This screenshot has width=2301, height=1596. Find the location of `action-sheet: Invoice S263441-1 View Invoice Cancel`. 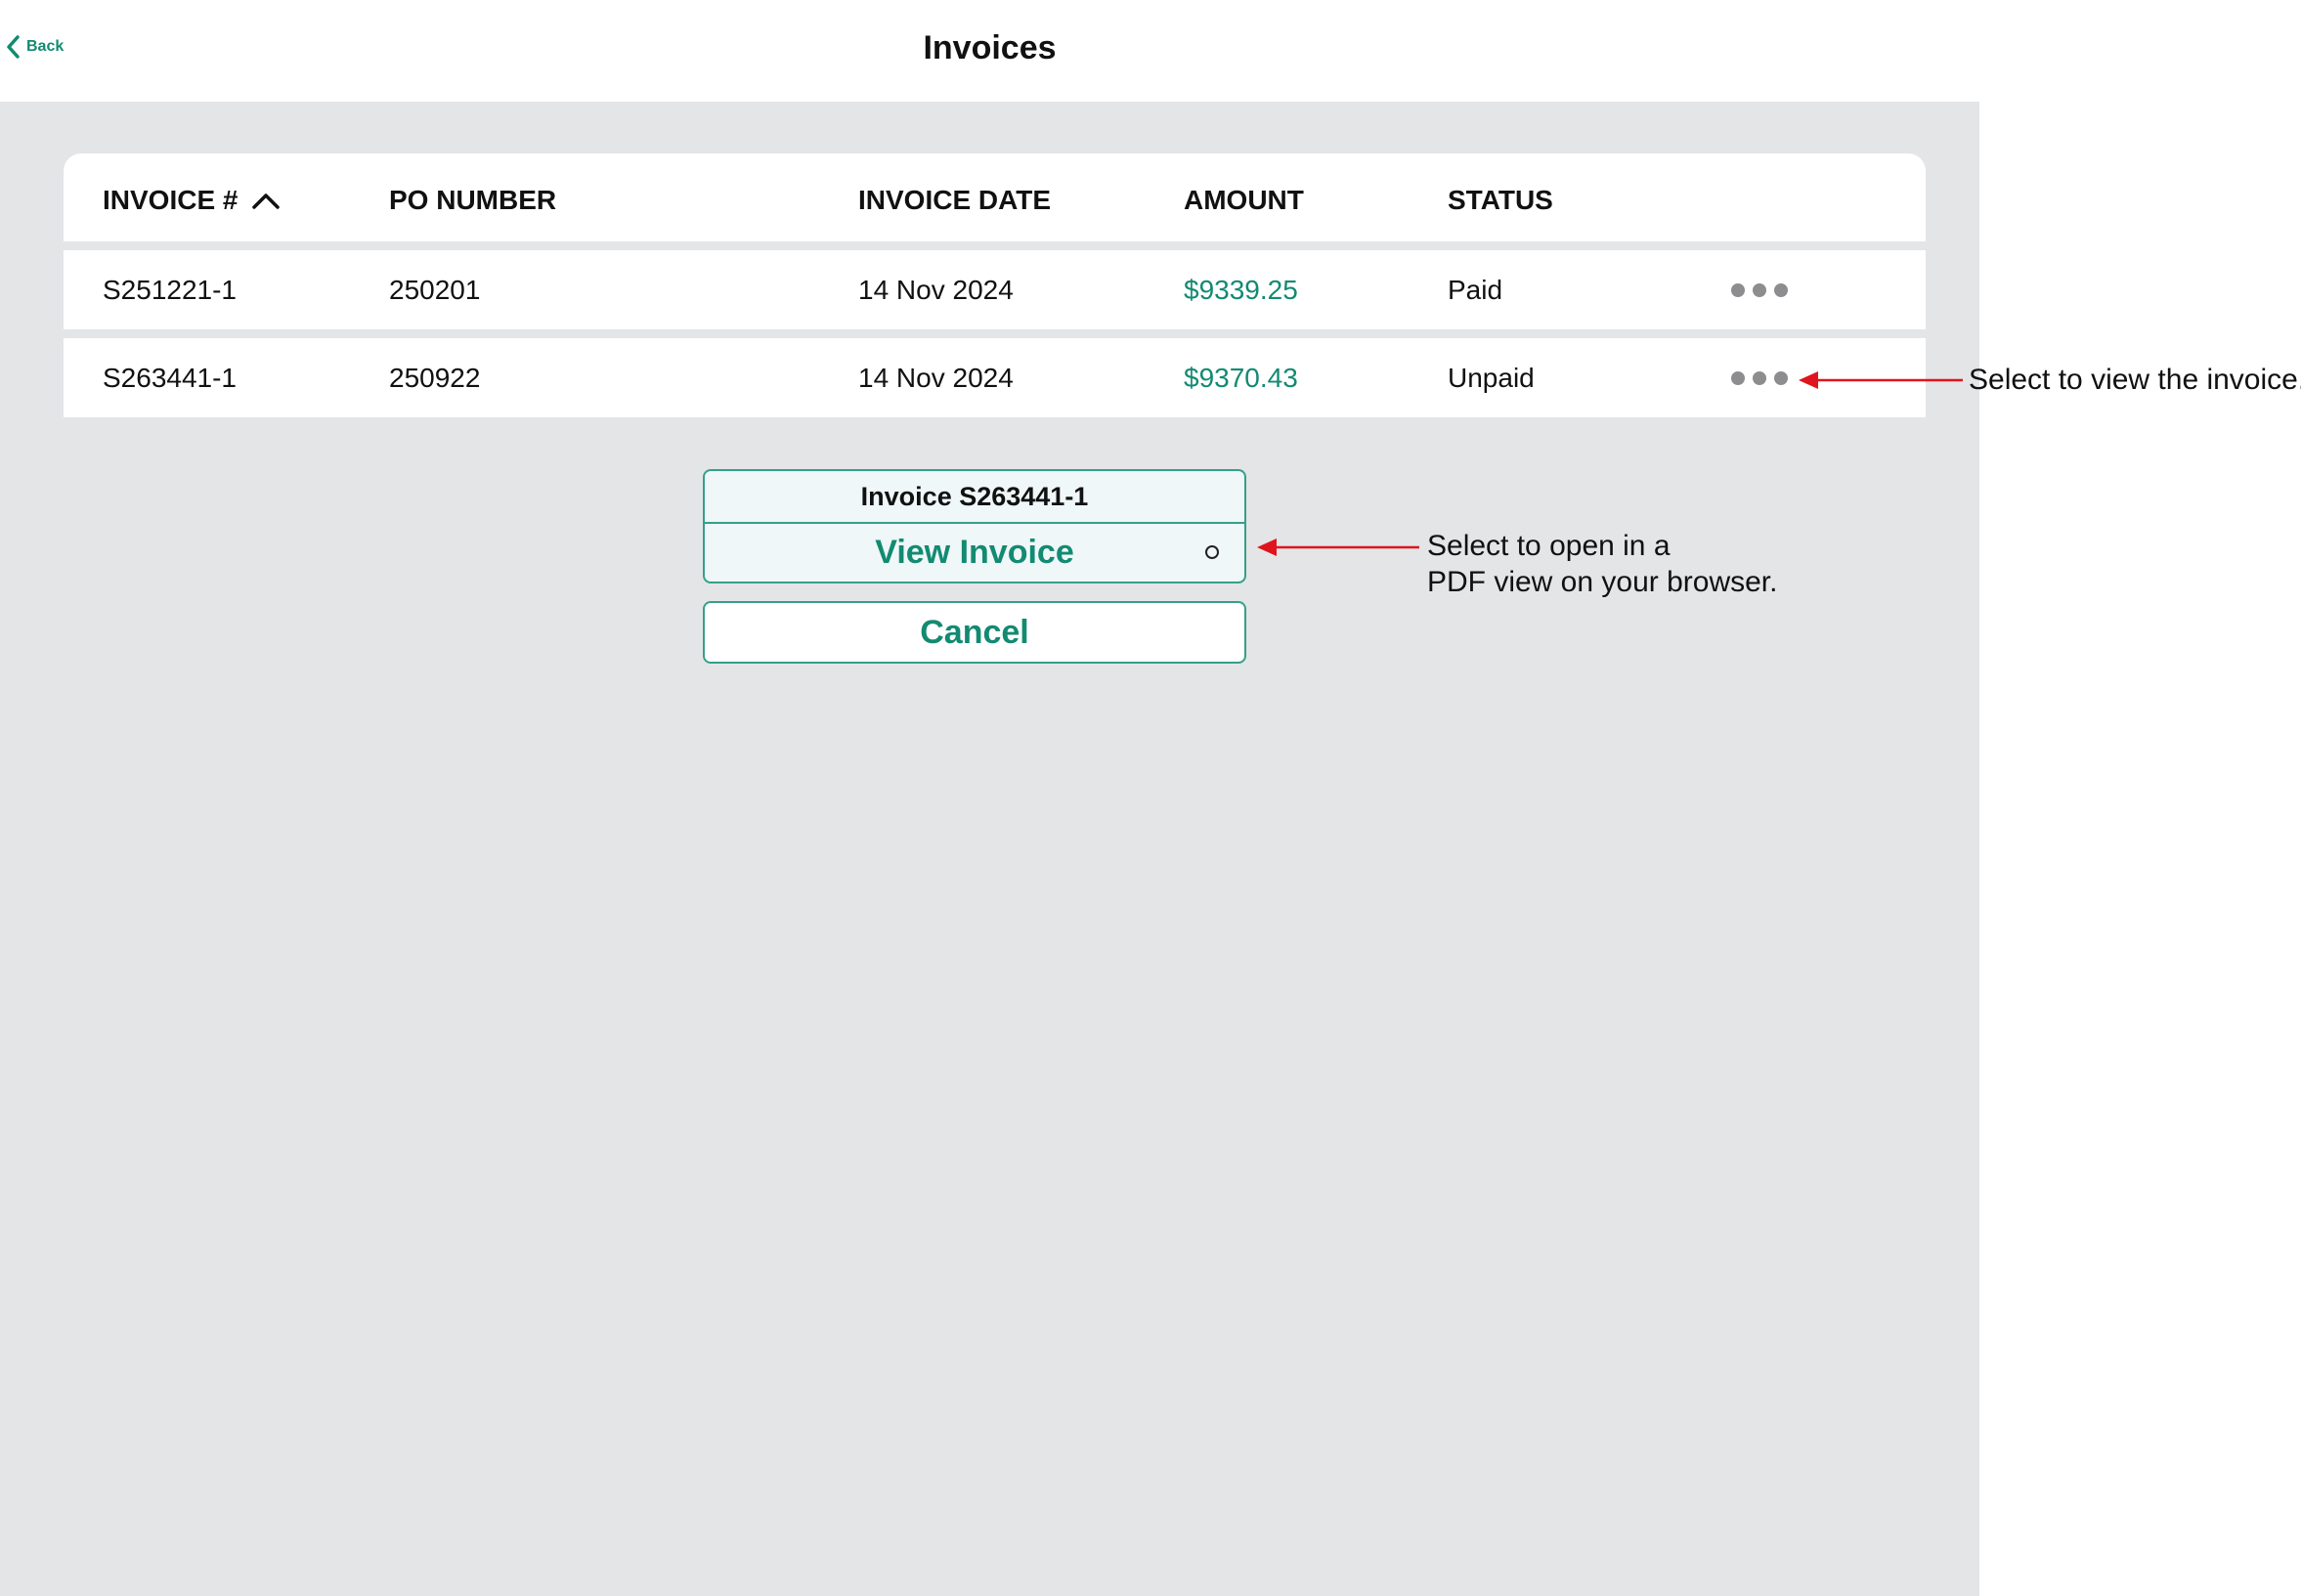

action-sheet: Invoice S263441-1 View Invoice Cancel is located at coordinates (974, 566).